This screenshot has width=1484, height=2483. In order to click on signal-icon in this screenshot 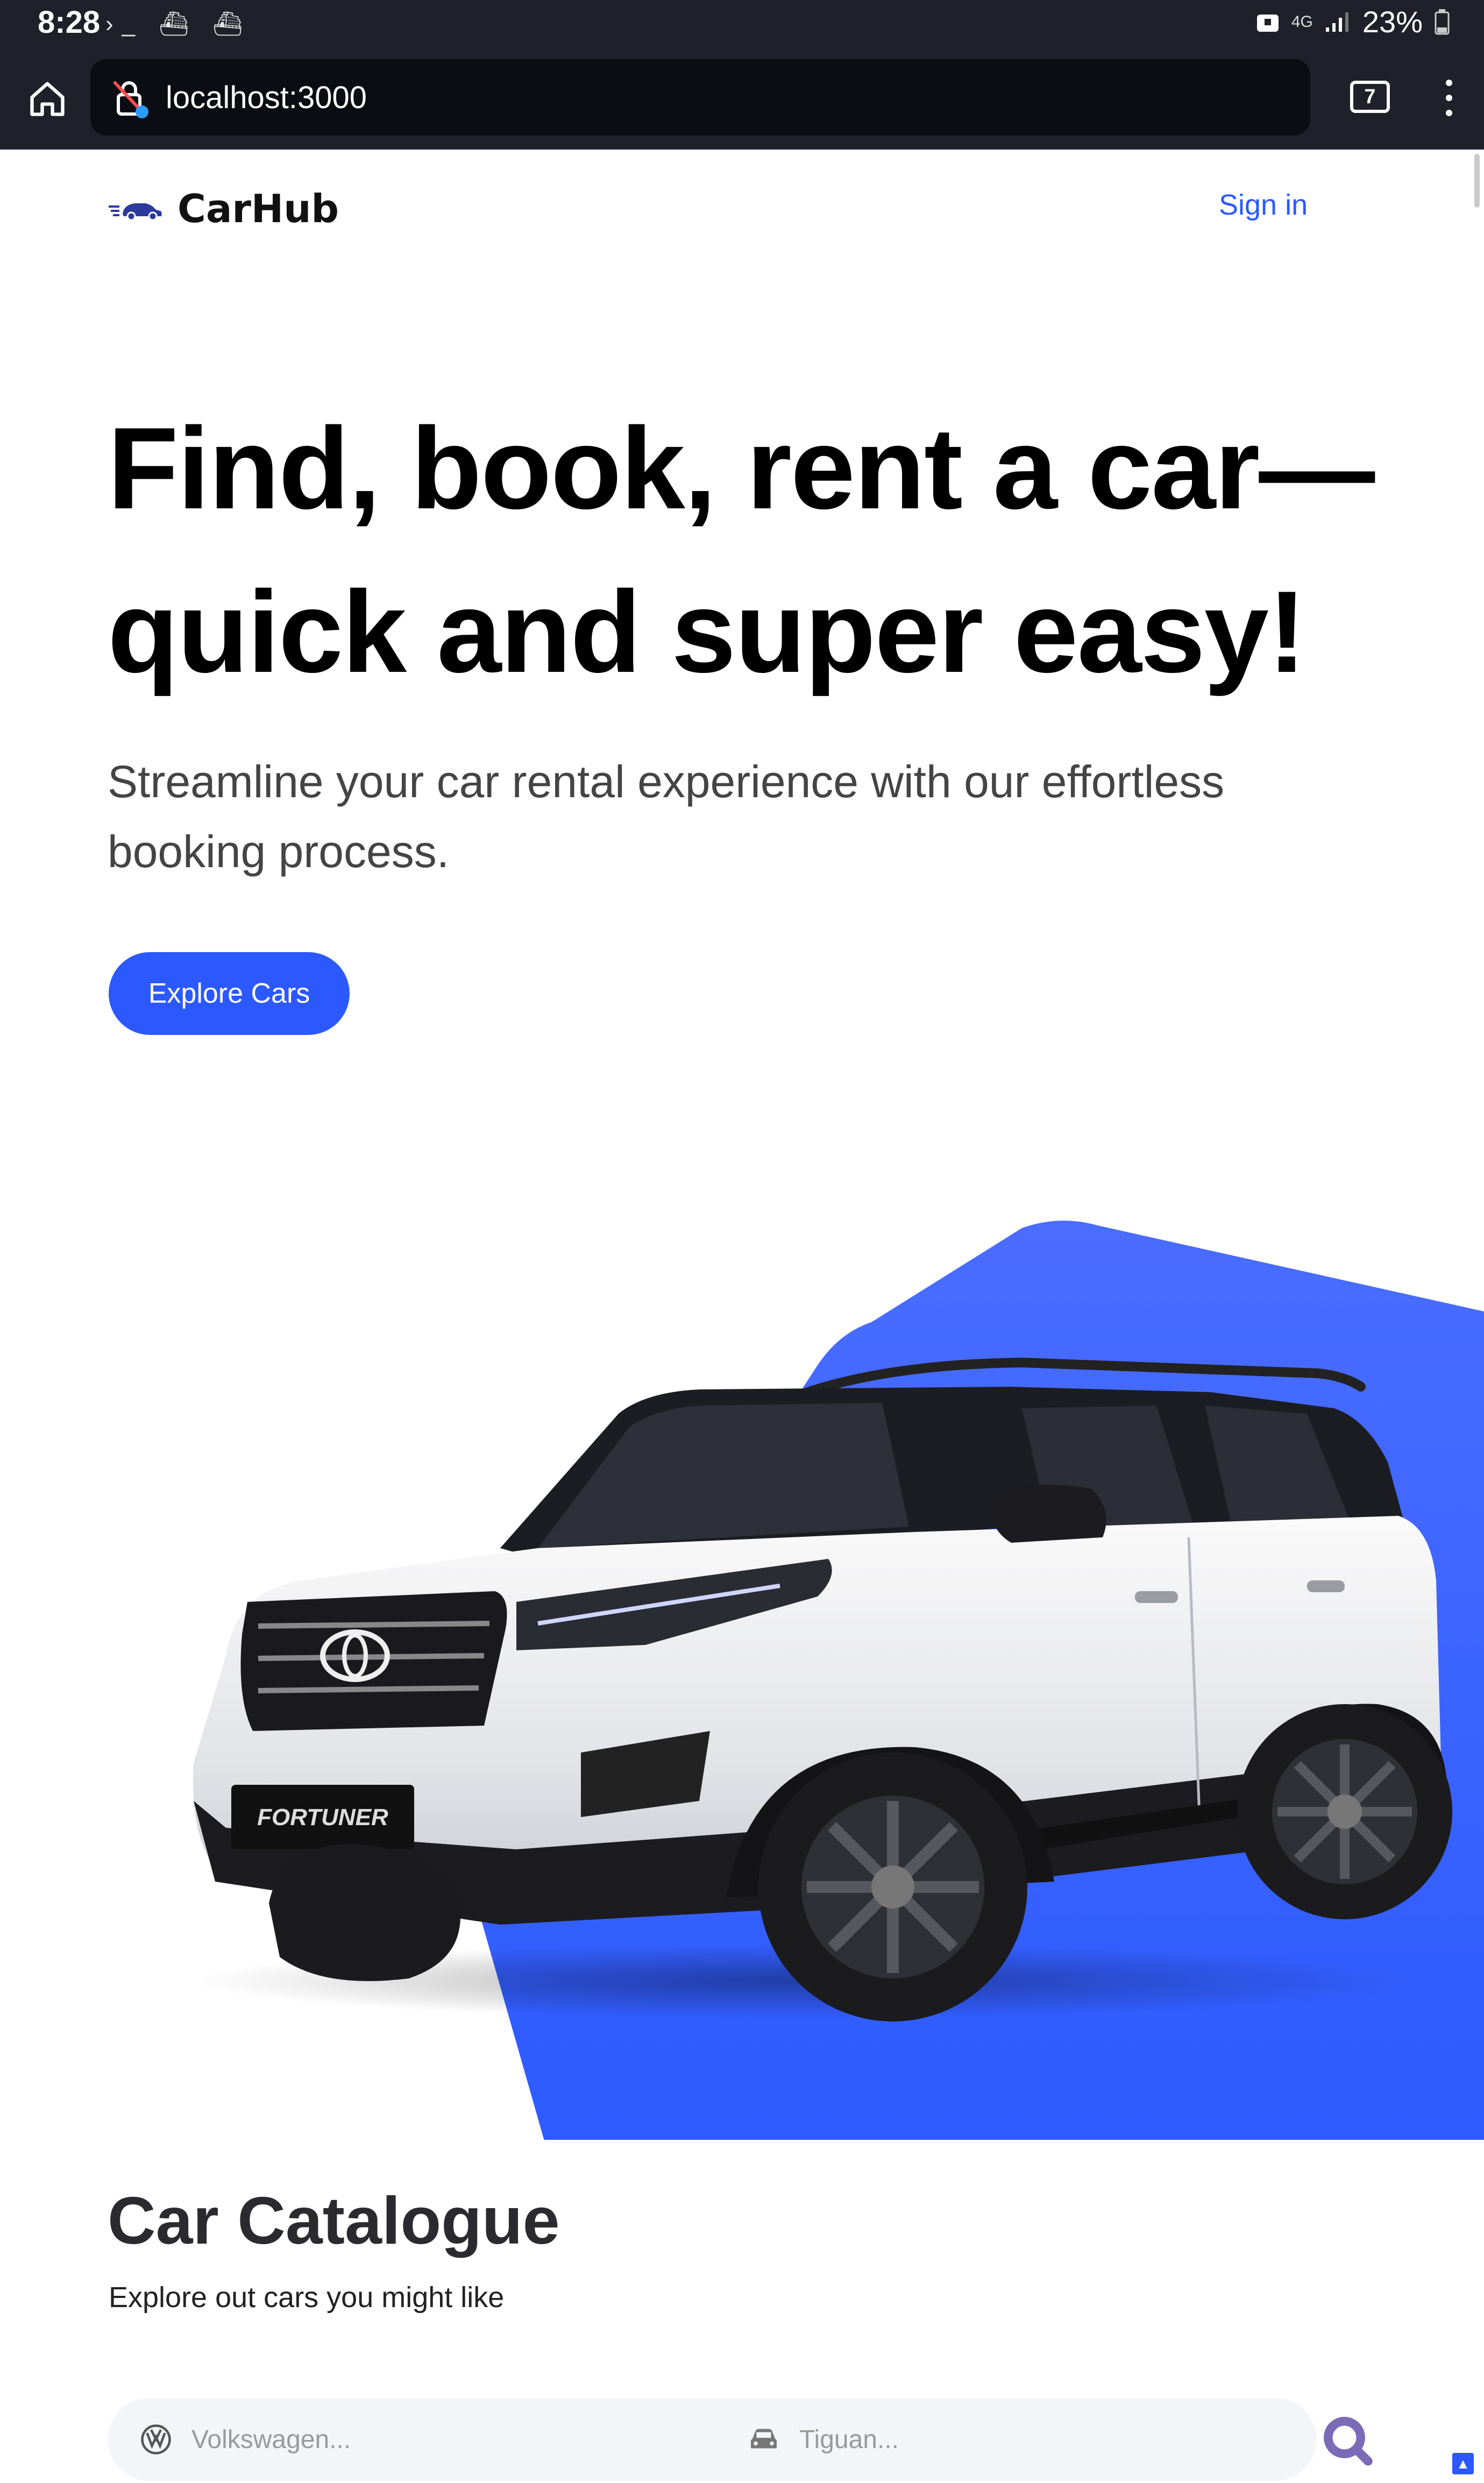, I will do `click(1336, 22)`.